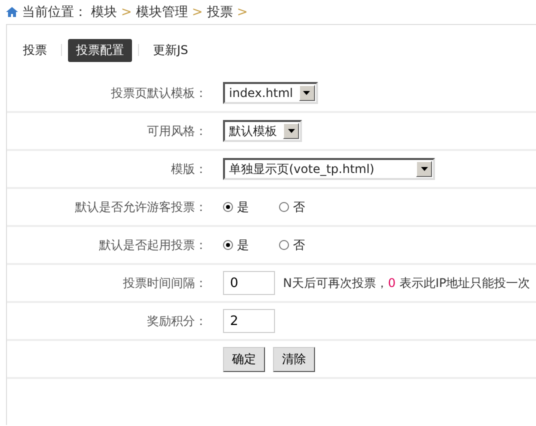 The width and height of the screenshot is (536, 426). Describe the element at coordinates (270, 93) in the screenshot. I see `select-dropdown: index.html` at that location.